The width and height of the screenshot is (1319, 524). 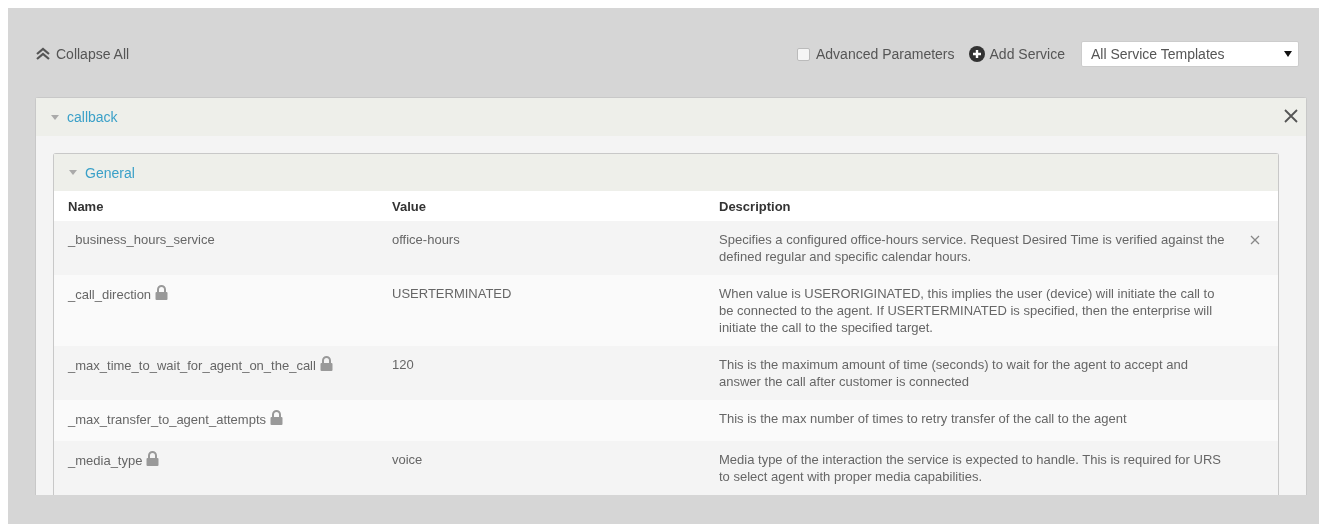 I want to click on advanced-parameters-checkbox: Advanced Parameters, so click(x=876, y=54).